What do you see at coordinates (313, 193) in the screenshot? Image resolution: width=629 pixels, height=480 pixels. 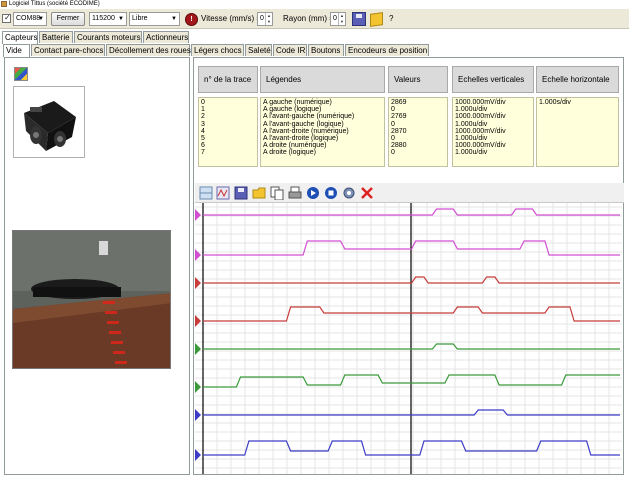 I see `play-icon` at bounding box center [313, 193].